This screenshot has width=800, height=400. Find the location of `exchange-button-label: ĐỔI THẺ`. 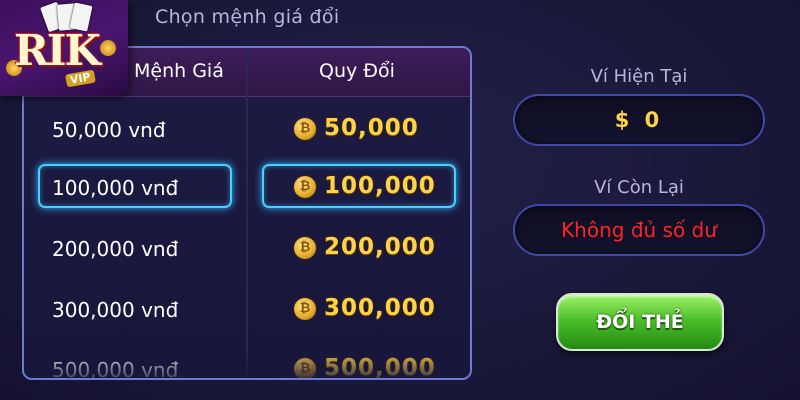

exchange-button-label: ĐỔI THẺ is located at coordinates (640, 322).